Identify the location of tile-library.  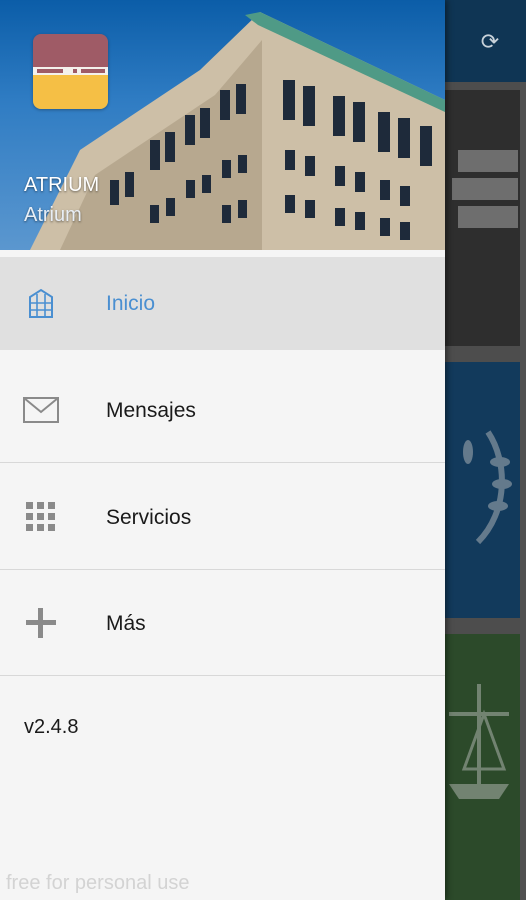
(482, 218).